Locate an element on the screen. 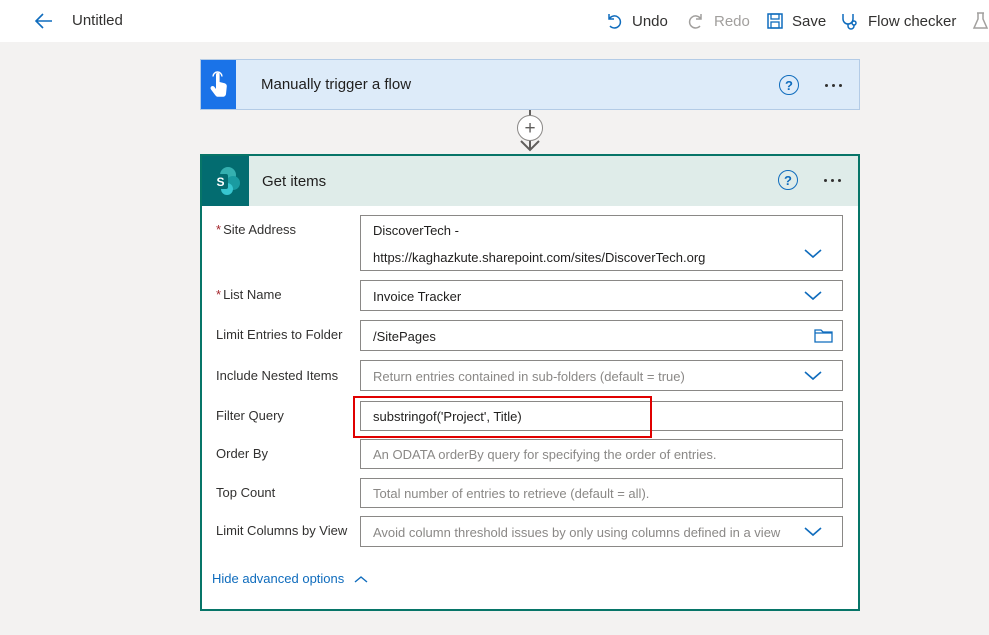 The image size is (989, 635). undo-label: Undo is located at coordinates (650, 21).